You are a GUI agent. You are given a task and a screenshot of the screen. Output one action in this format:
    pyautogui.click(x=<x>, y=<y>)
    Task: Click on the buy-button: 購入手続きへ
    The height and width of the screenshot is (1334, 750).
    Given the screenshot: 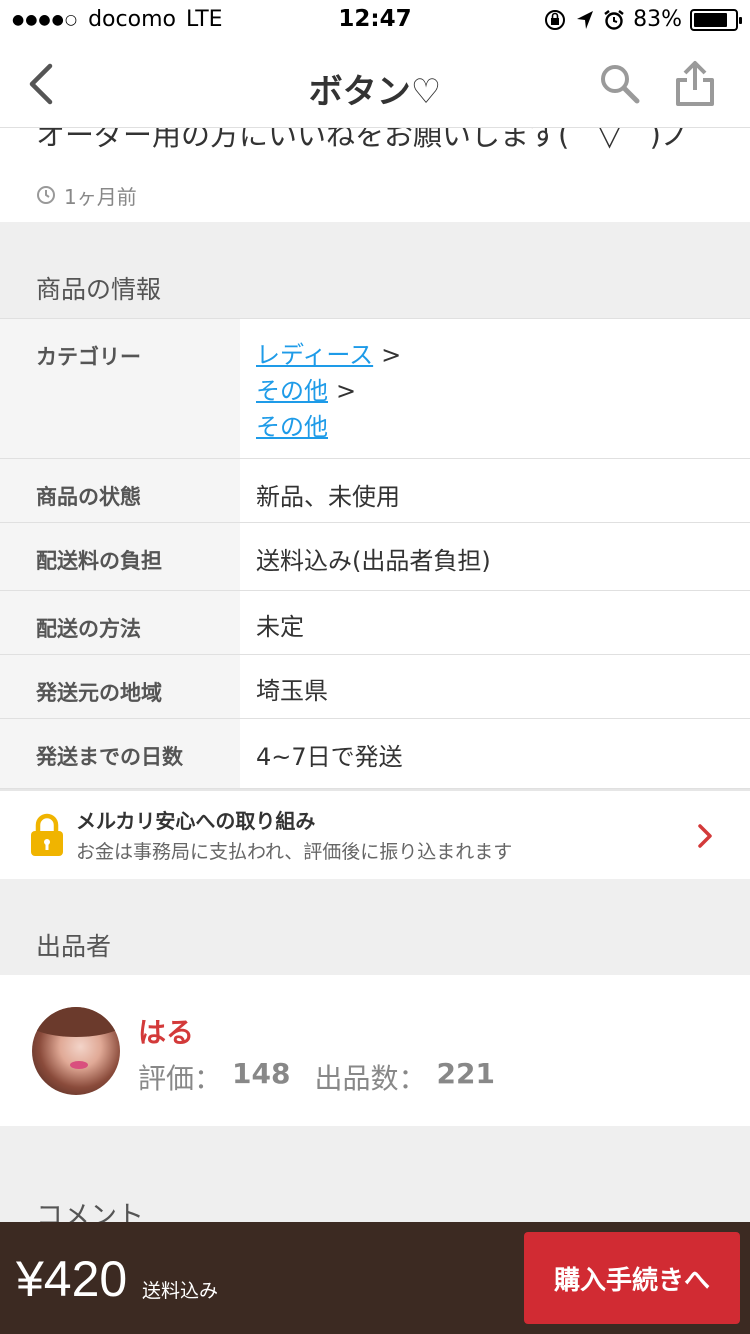 What is the action you would take?
    pyautogui.click(x=632, y=1278)
    